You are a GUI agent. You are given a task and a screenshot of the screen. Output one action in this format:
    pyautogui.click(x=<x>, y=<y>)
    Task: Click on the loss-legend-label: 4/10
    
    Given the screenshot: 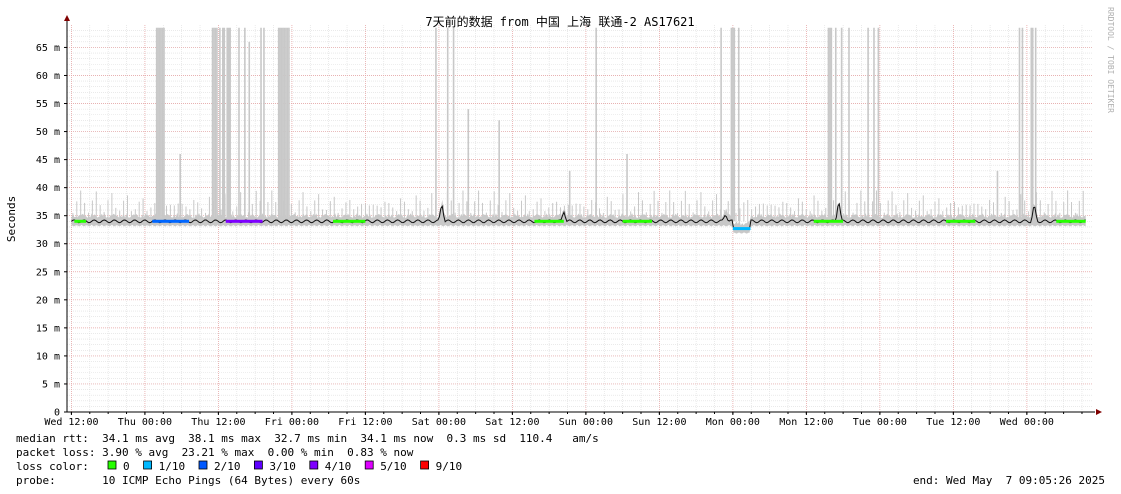 What is the action you would take?
    pyautogui.click(x=338, y=466)
    